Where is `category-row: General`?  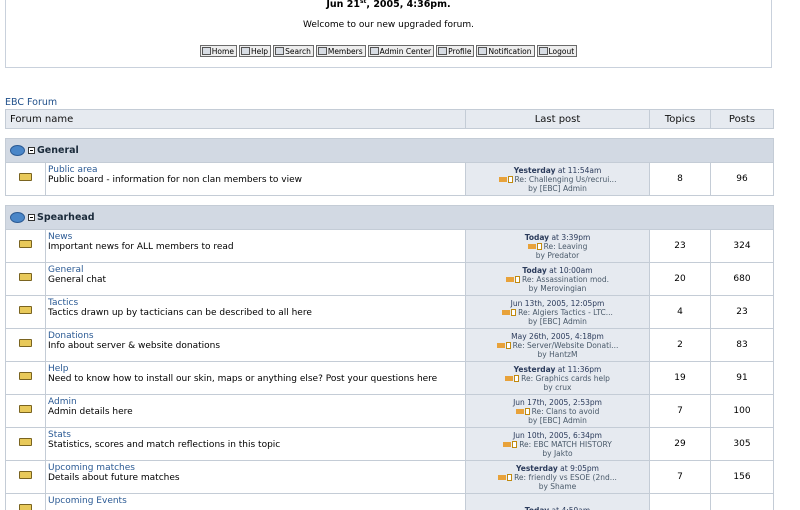 category-row: General is located at coordinates (389, 150).